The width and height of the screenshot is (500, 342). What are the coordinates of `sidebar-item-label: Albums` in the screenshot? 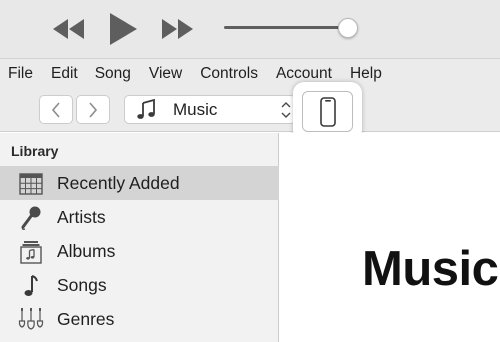 It's located at (86, 251).